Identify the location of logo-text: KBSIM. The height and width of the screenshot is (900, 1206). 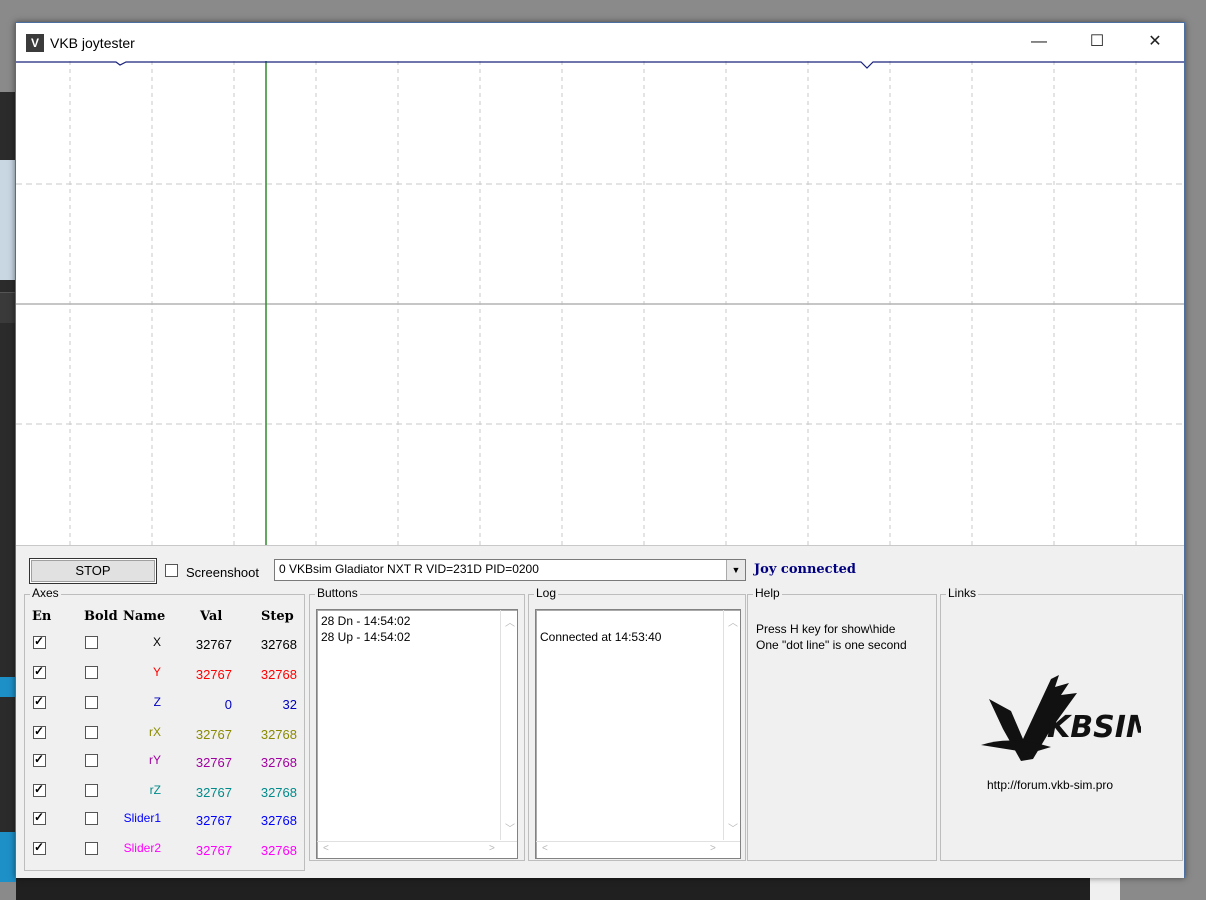
(1094, 727).